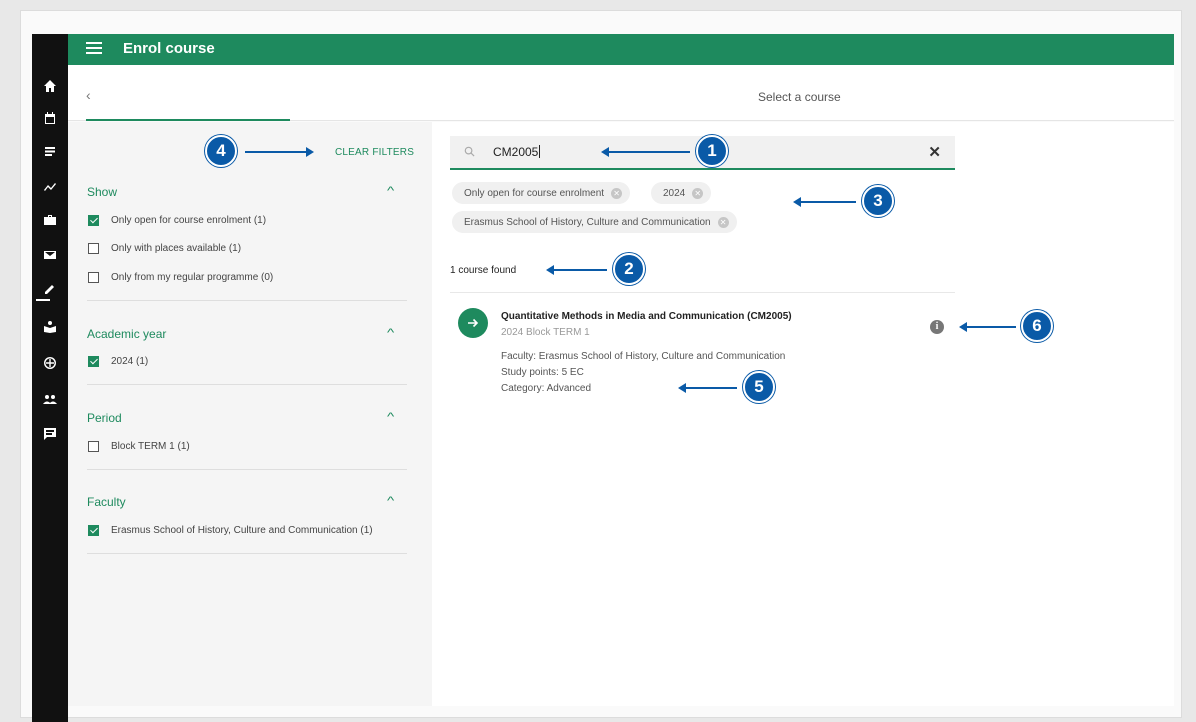  I want to click on option-label: Only with places available (1), so click(176, 248).